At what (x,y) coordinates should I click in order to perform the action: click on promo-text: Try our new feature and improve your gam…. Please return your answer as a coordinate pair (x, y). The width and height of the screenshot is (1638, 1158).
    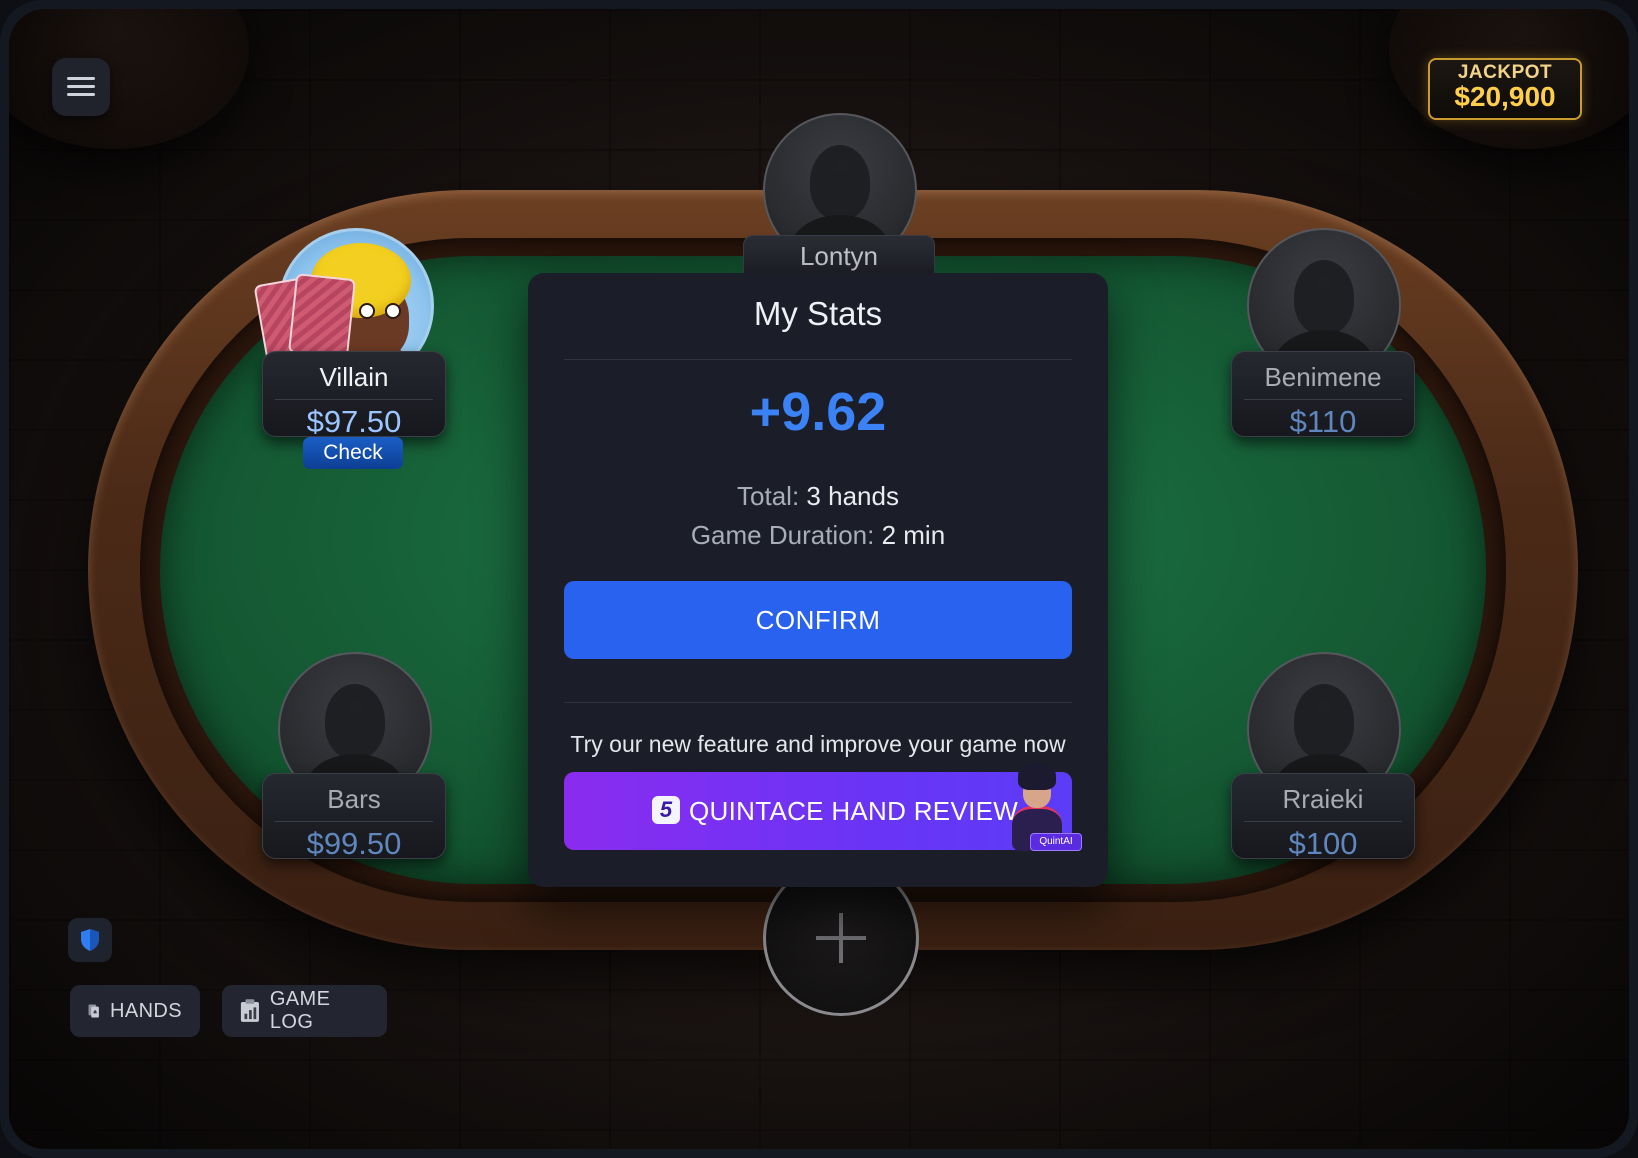
    Looking at the image, I should click on (818, 744).